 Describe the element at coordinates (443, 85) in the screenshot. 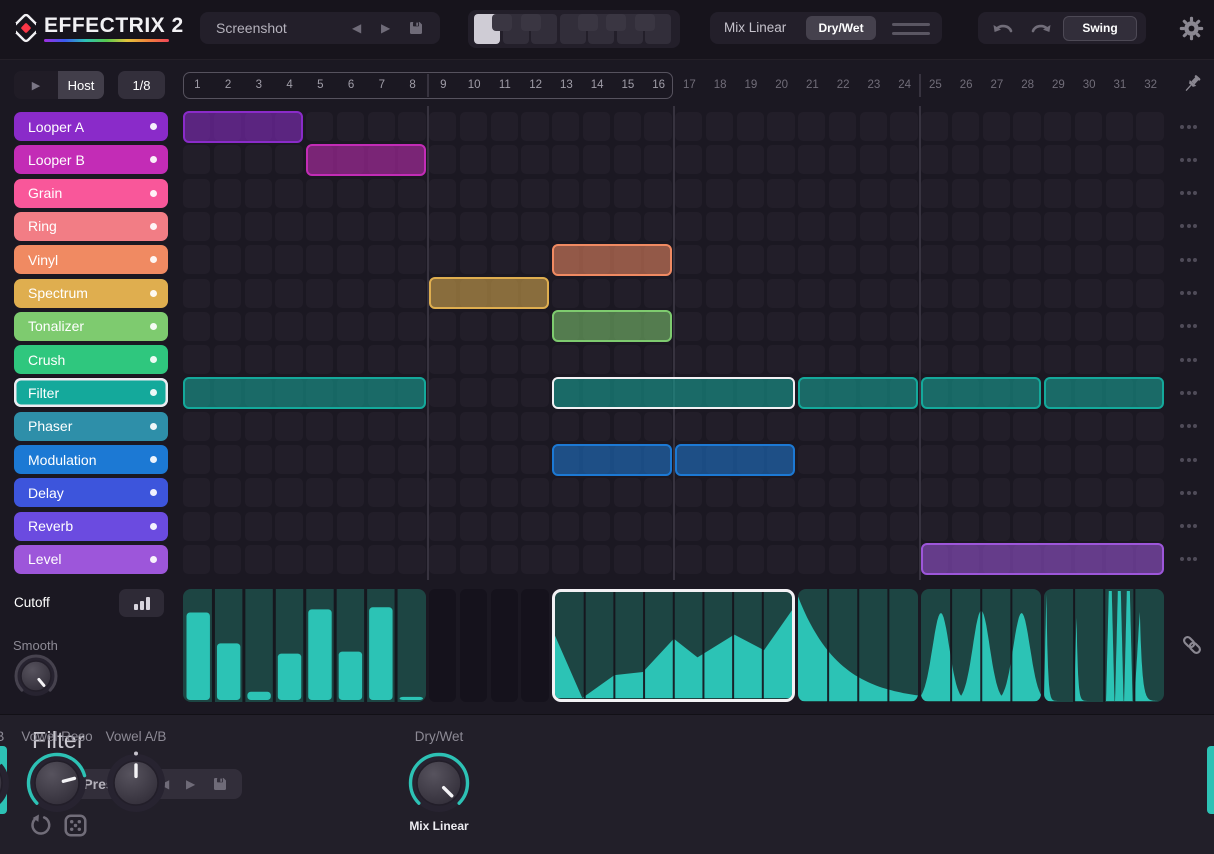

I see `step-number: 9` at that location.